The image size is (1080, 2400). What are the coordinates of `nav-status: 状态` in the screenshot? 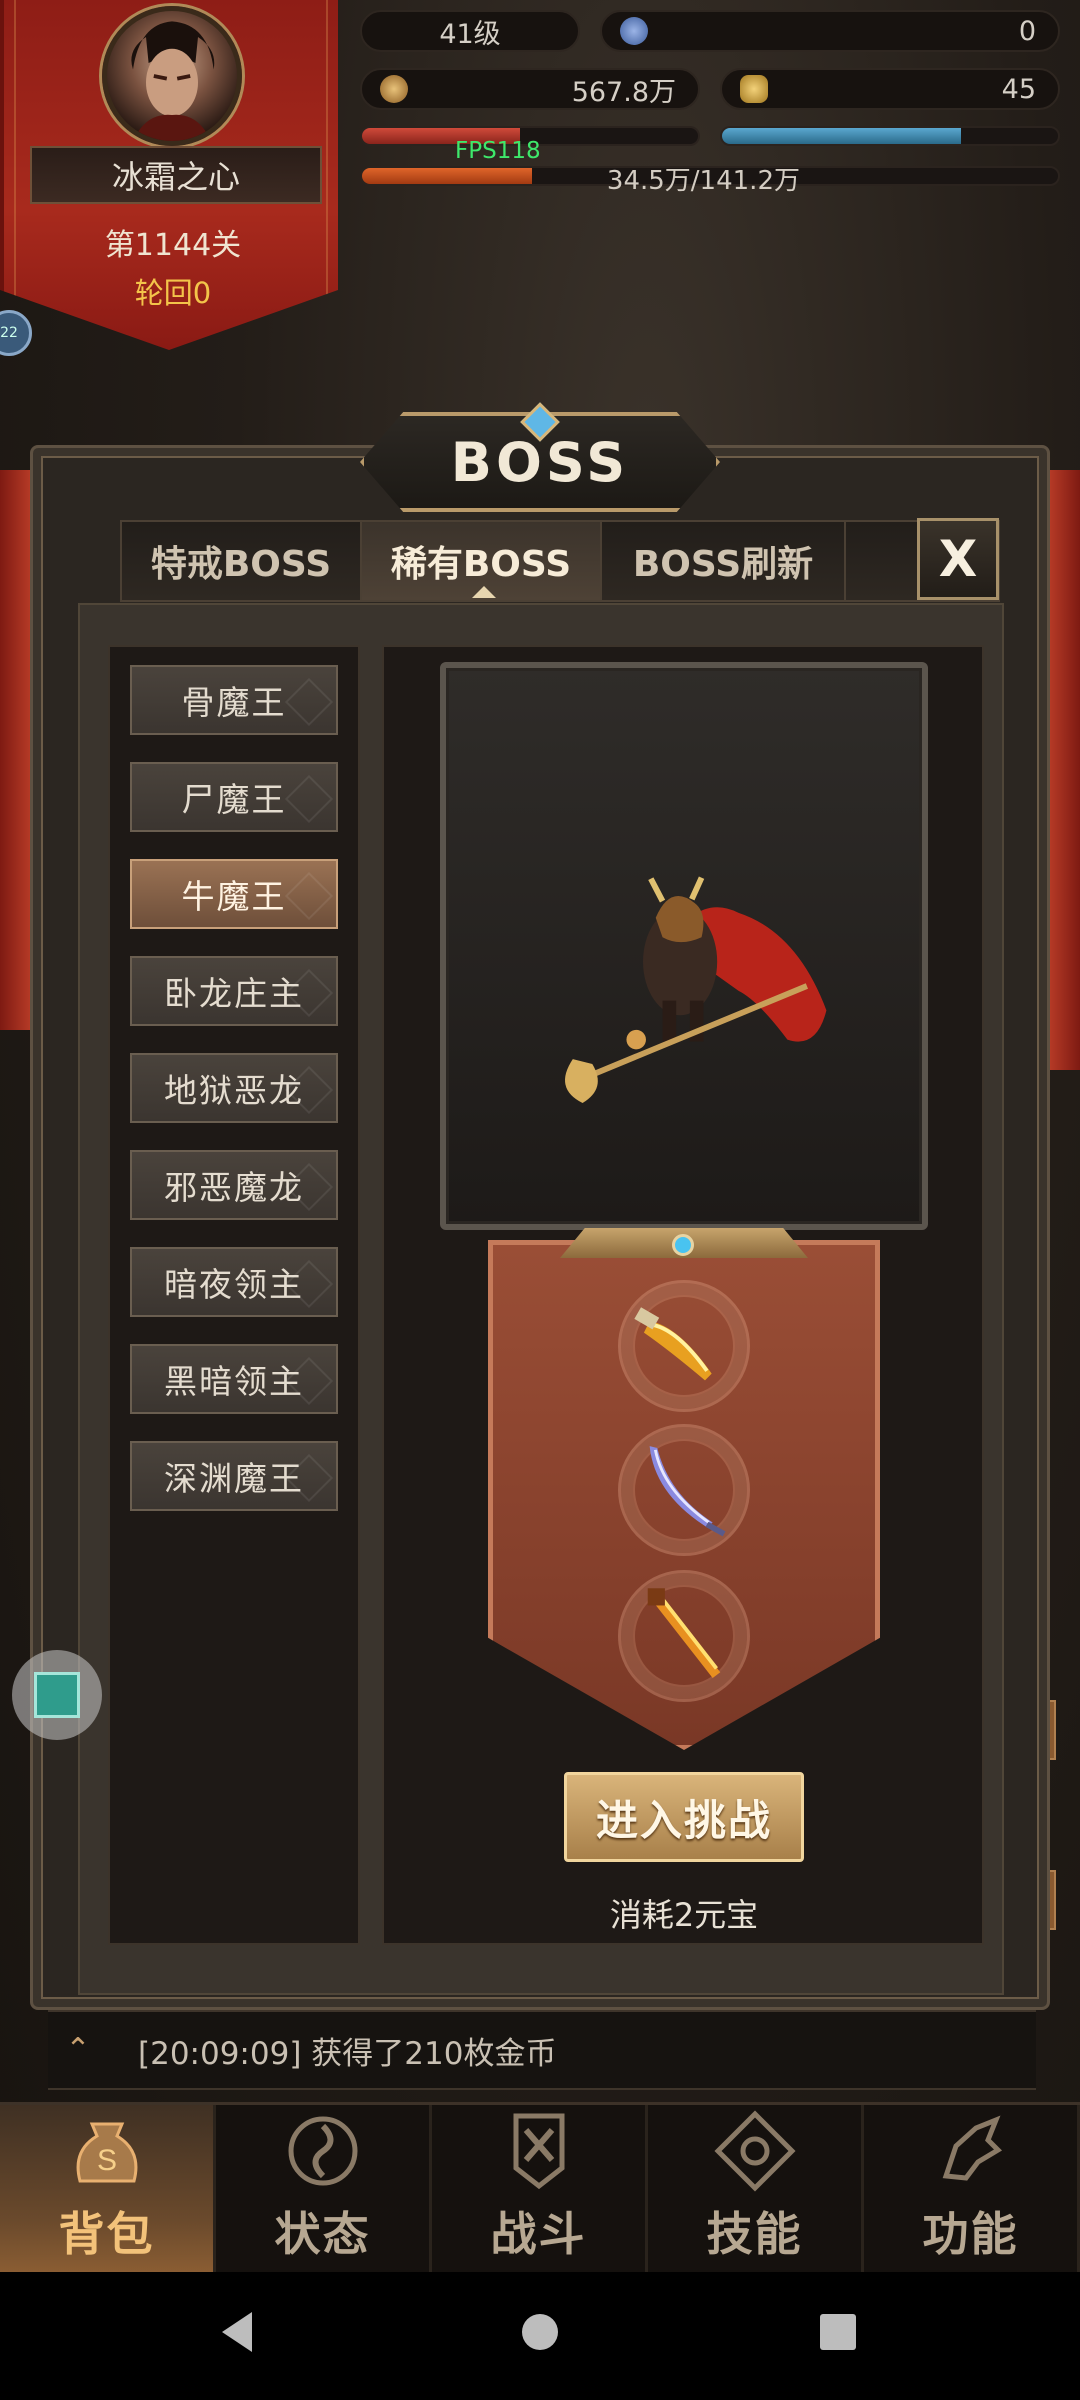 It's located at (324, 2188).